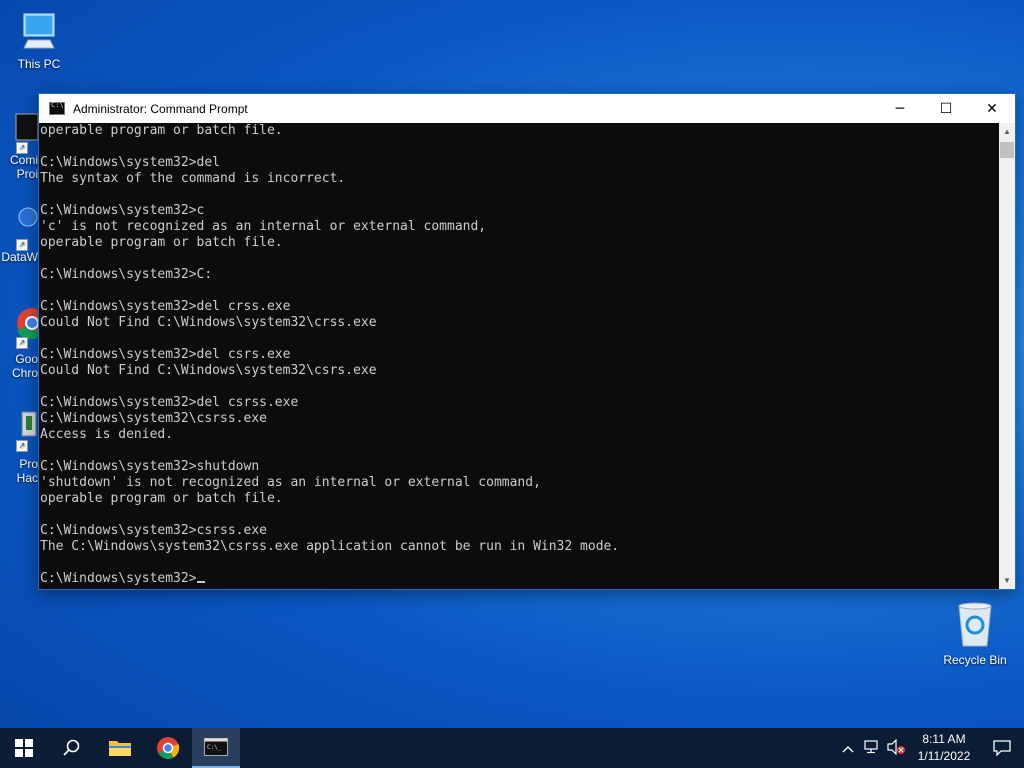 This screenshot has width=1024, height=768. I want to click on recycle-bin-icon: Recycle Bin, so click(975, 633).